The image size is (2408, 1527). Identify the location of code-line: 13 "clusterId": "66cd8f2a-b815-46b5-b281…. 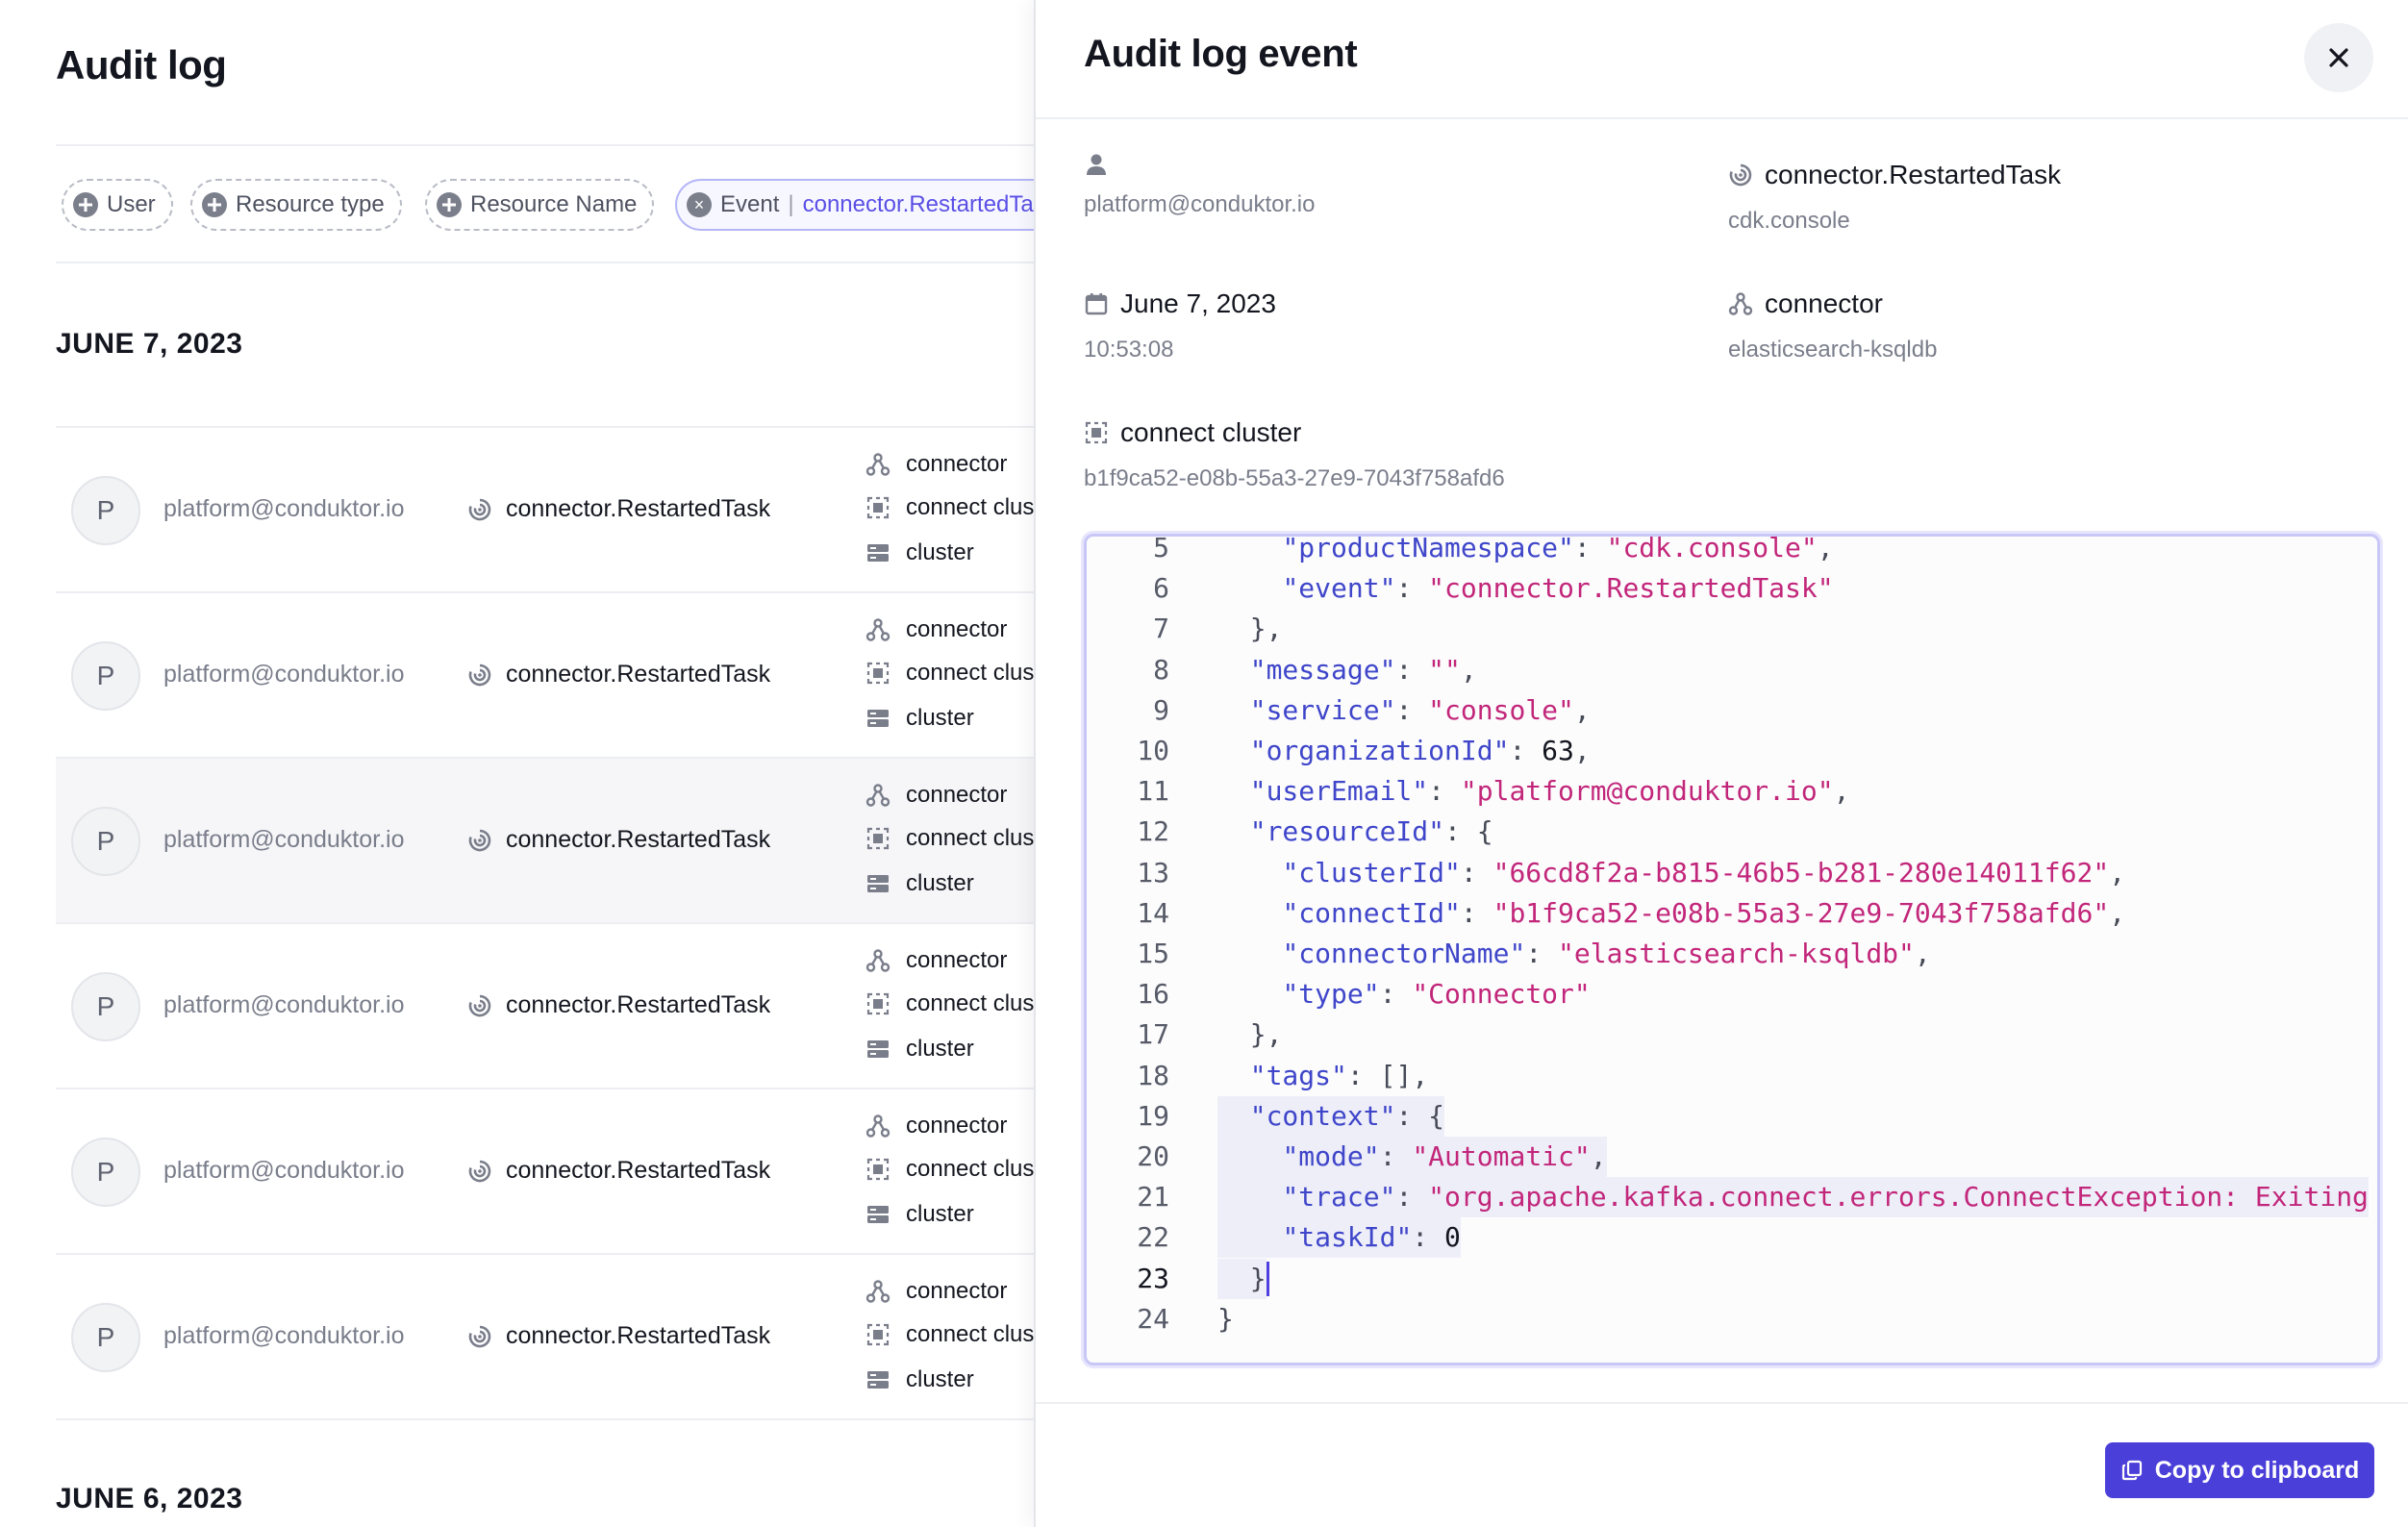
(1732, 873).